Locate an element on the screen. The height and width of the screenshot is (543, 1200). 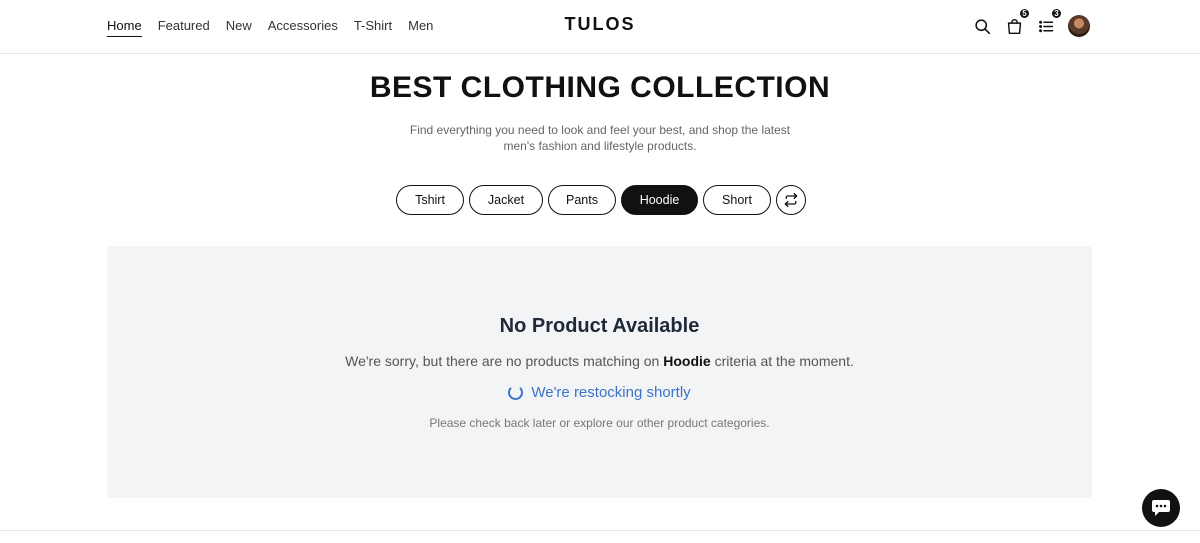
swap-icon is located at coordinates (791, 200).